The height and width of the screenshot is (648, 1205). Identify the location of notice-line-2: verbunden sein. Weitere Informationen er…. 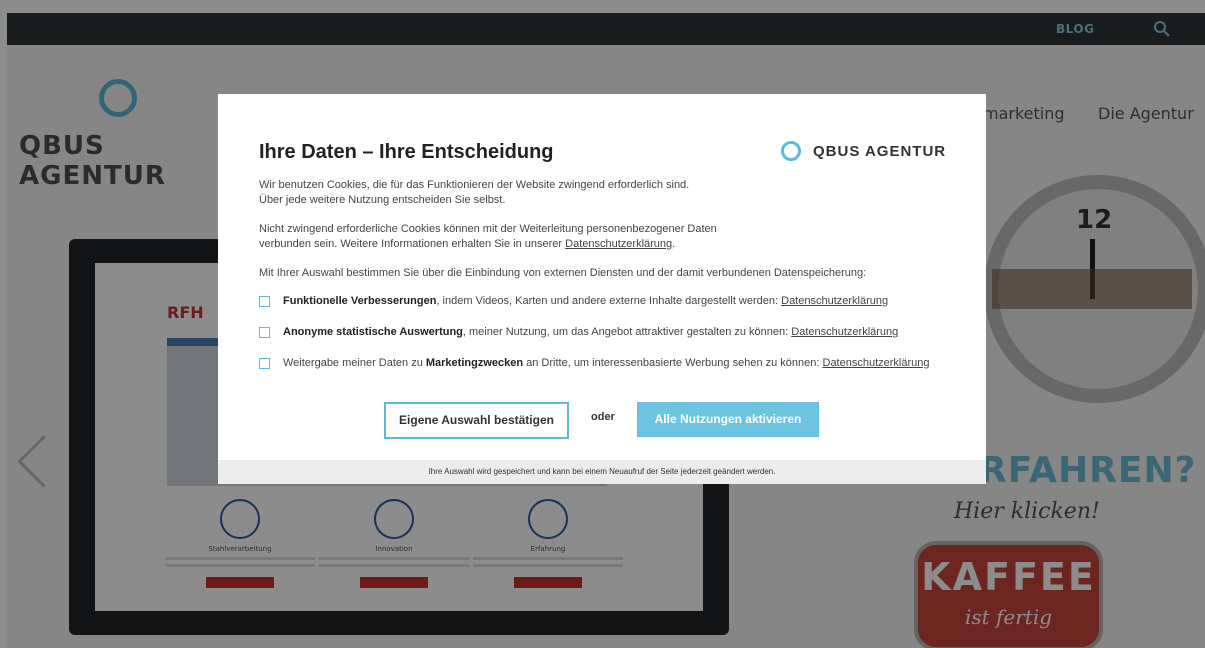
(412, 244).